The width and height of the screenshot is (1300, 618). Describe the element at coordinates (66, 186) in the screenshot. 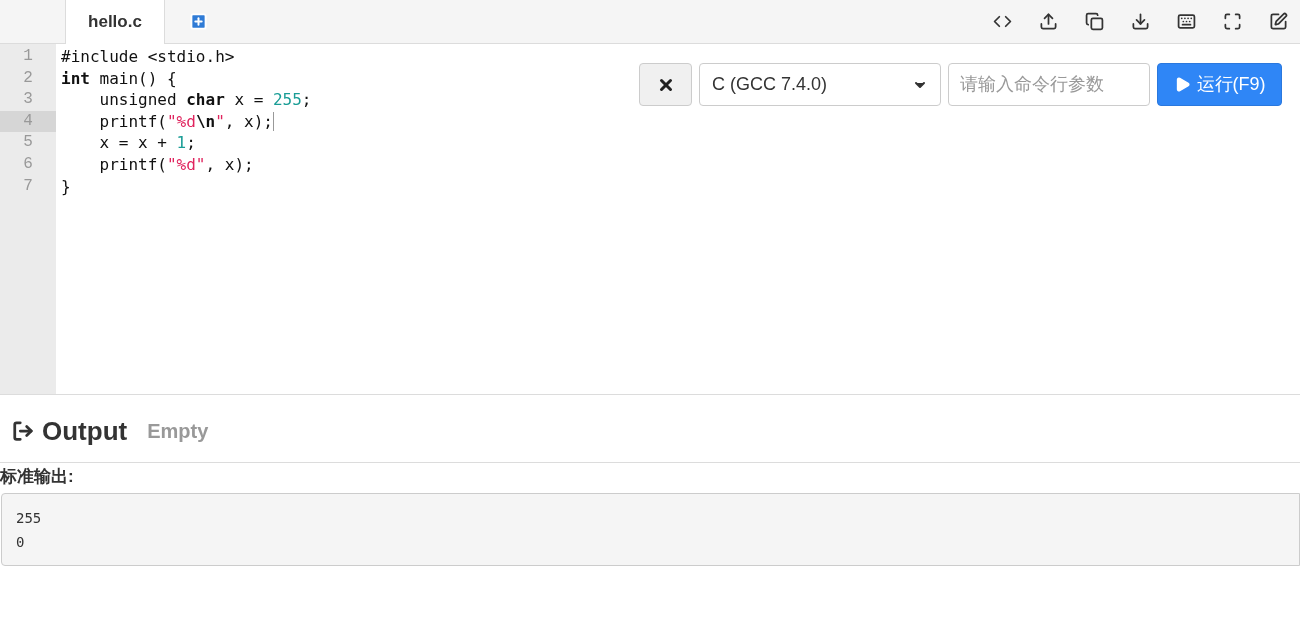

I see `code-line: }` at that location.